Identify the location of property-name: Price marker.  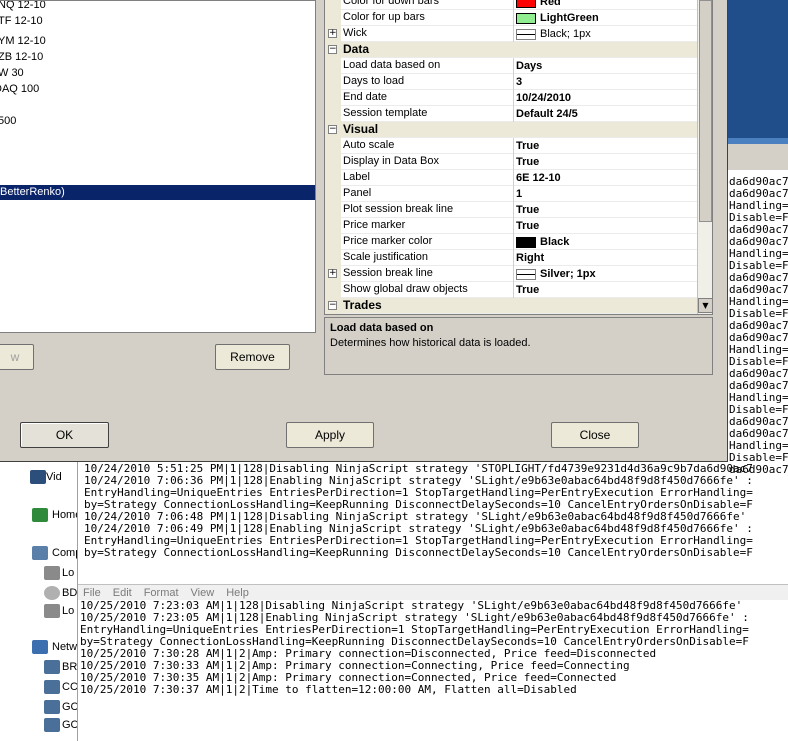
(374, 225).